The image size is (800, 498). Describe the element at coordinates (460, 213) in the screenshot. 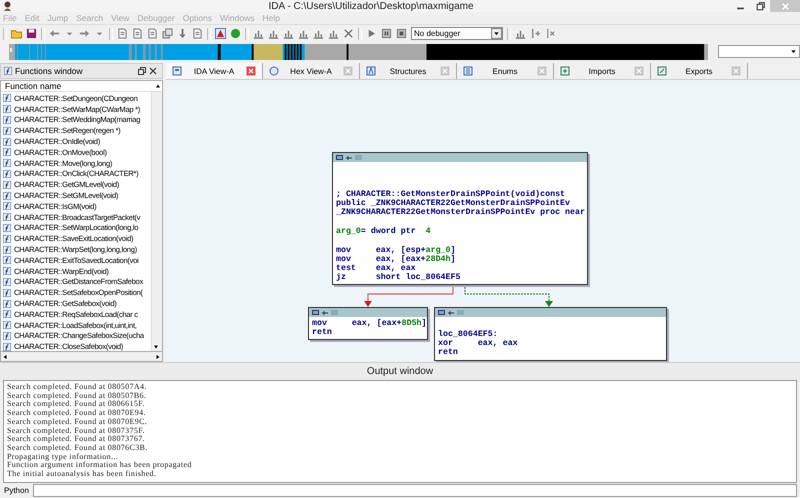

I see `code-line: _ZNK9CHARACTER22GetMonsterDrainSPPointEv proc near` at that location.